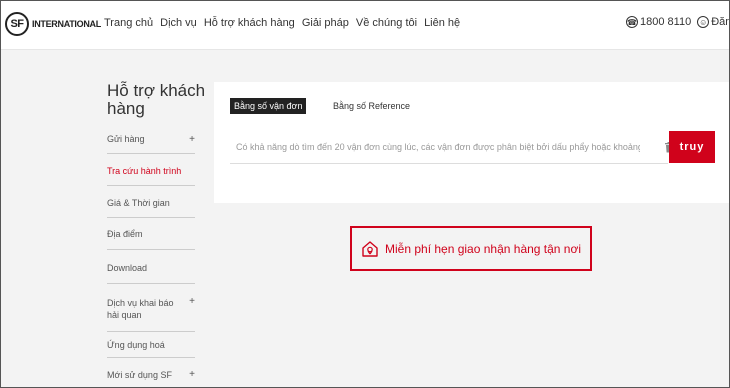  What do you see at coordinates (720, 22) in the screenshot?
I see `login-link: Đăng` at bounding box center [720, 22].